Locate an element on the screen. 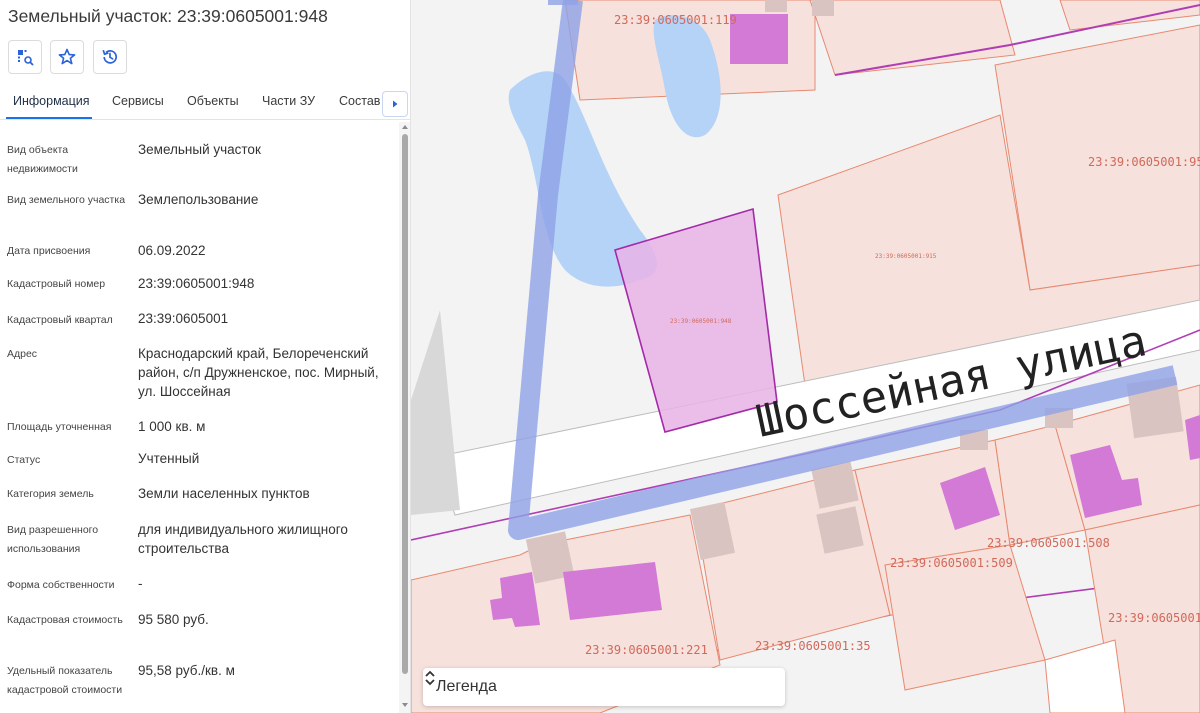 This screenshot has width=1200, height=713. row-label-land-category: Категория земель is located at coordinates (50, 494).